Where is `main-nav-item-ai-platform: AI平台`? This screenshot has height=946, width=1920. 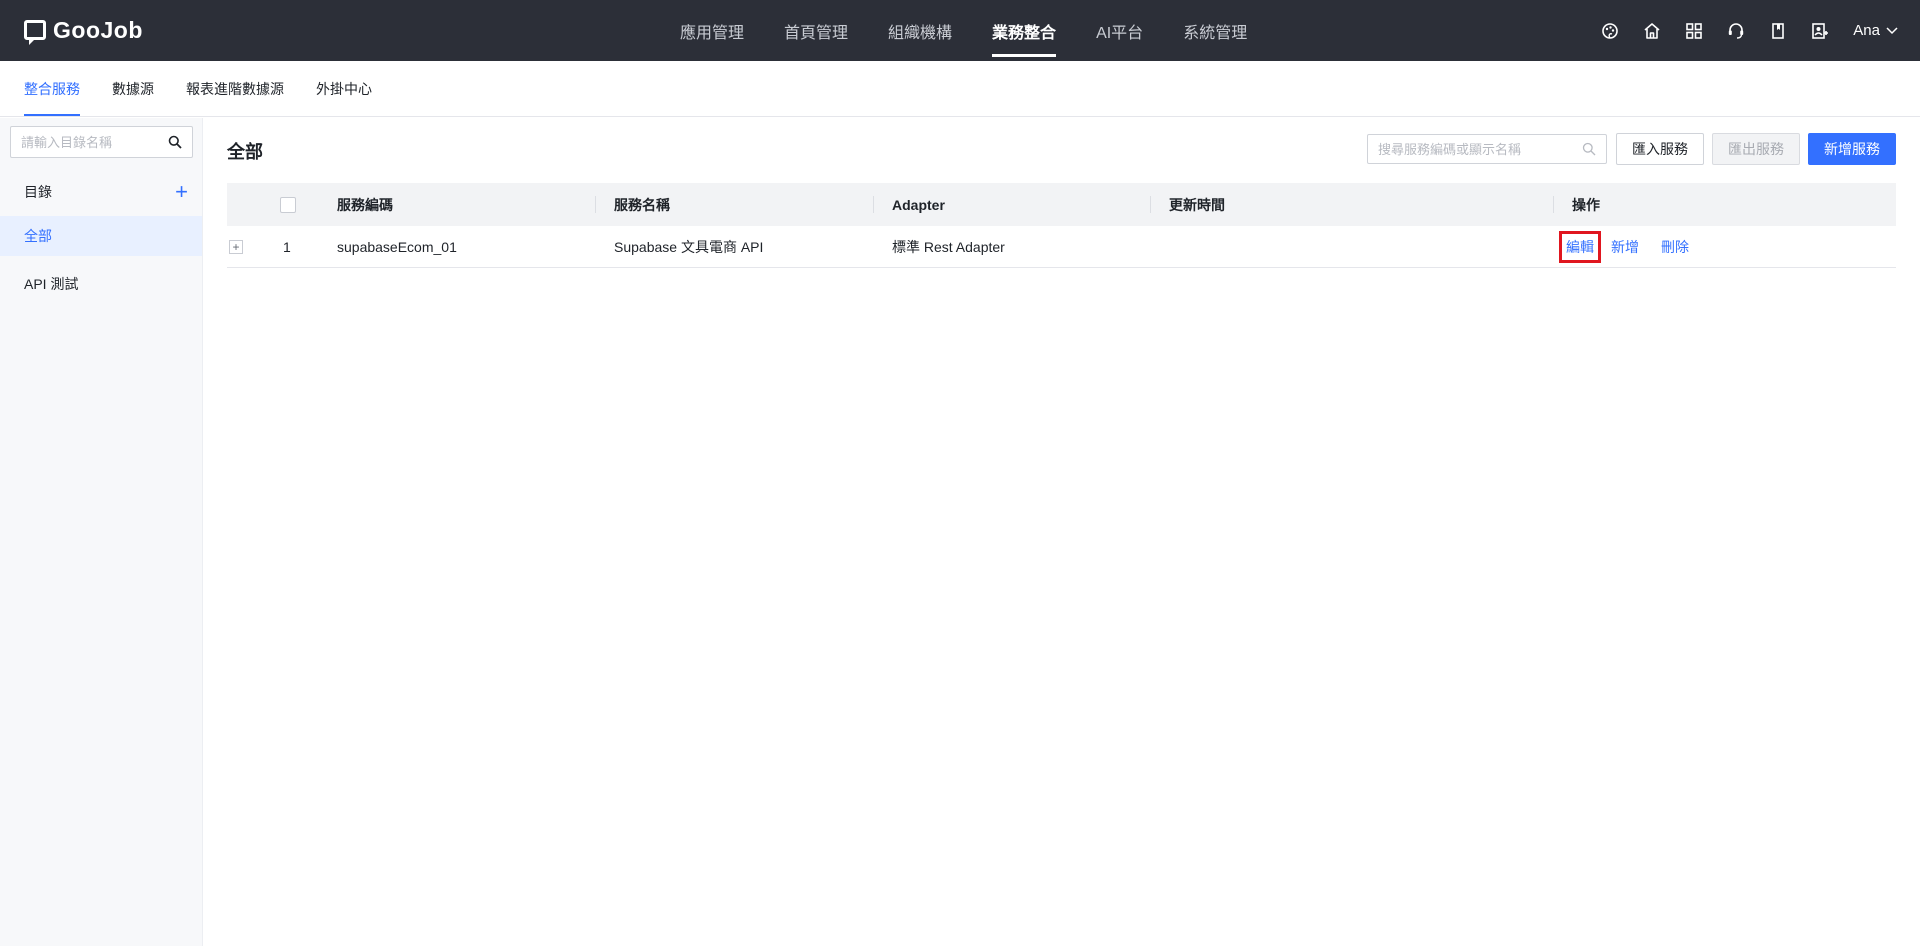
main-nav-item-ai-platform: AI平台 is located at coordinates (1119, 30).